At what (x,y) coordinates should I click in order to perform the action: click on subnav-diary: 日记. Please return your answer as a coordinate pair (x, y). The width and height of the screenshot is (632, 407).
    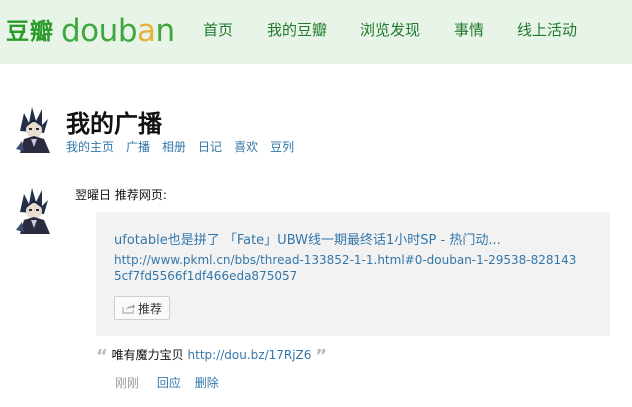
    Looking at the image, I should click on (210, 147).